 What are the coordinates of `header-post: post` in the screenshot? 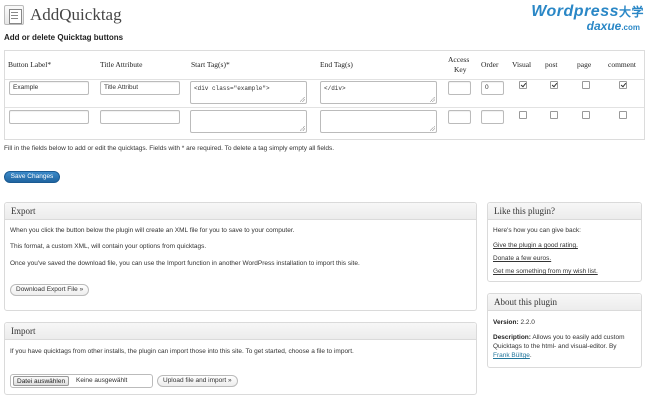 It's located at (551, 64).